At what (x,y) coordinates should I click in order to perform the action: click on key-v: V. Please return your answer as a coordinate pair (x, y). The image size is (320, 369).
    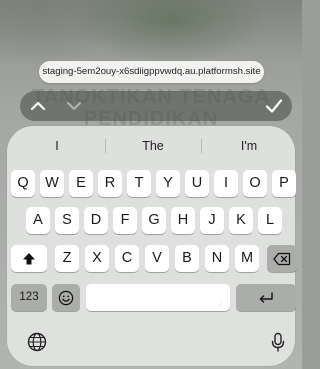
    Looking at the image, I should click on (157, 258).